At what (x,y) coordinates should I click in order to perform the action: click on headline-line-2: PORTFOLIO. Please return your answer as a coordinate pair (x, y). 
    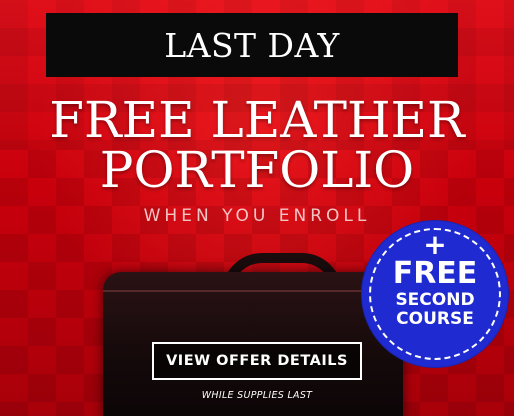
    Looking at the image, I should click on (257, 170).